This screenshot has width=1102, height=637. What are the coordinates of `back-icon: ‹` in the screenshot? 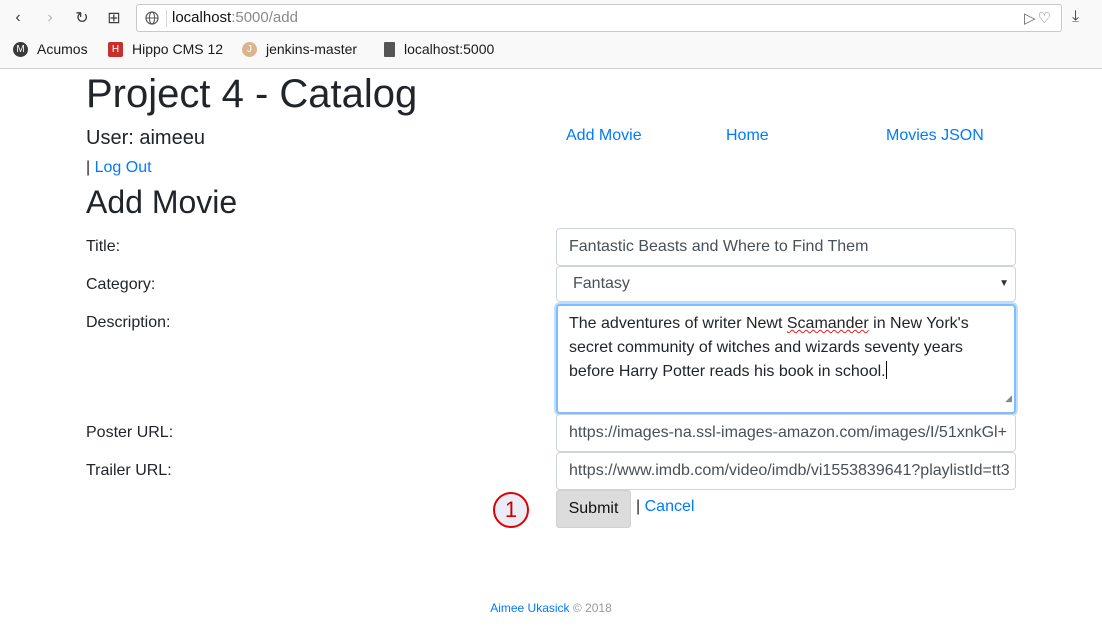 It's located at (18, 18).